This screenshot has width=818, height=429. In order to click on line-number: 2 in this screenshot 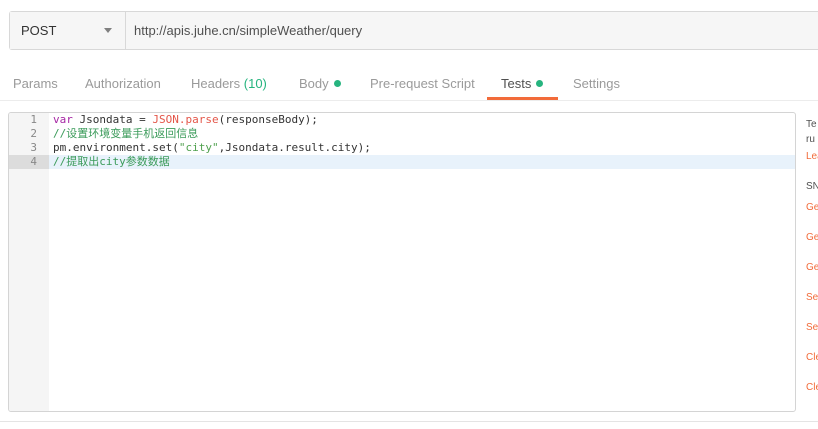, I will do `click(33, 133)`.